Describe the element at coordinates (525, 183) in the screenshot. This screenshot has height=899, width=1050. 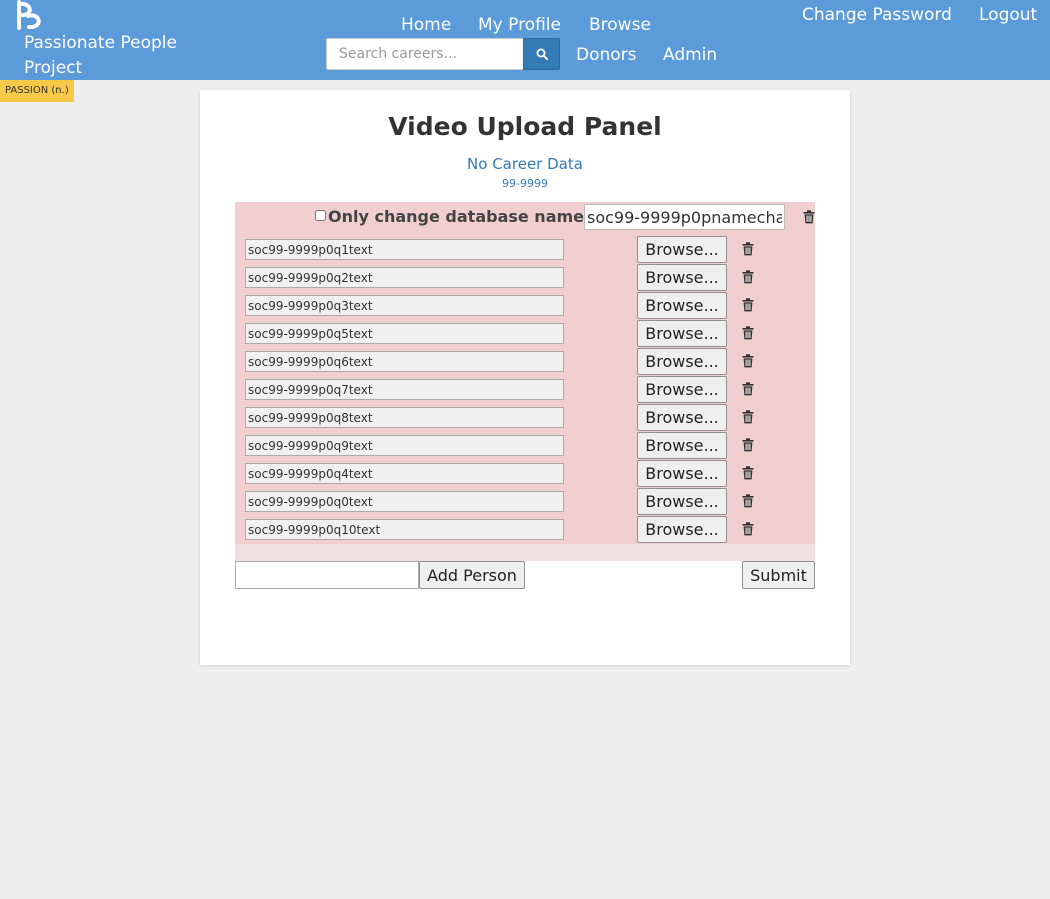
I see `career-code: 99-9999` at that location.